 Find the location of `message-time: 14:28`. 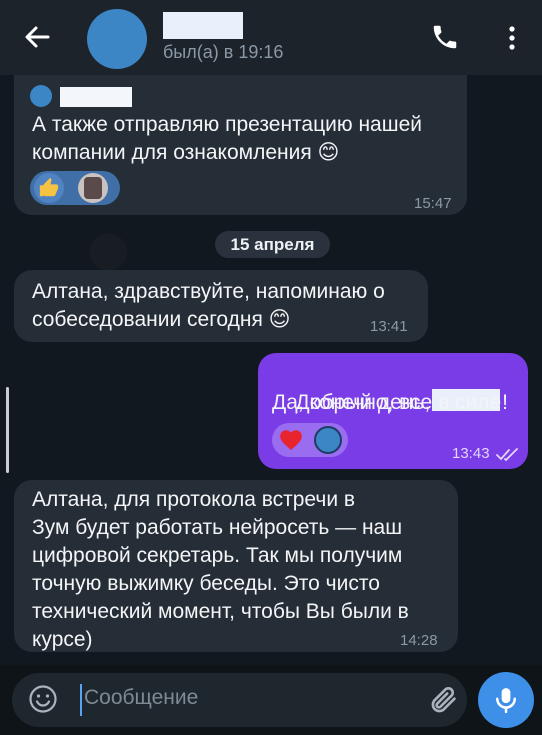

message-time: 14:28 is located at coordinates (419, 640).